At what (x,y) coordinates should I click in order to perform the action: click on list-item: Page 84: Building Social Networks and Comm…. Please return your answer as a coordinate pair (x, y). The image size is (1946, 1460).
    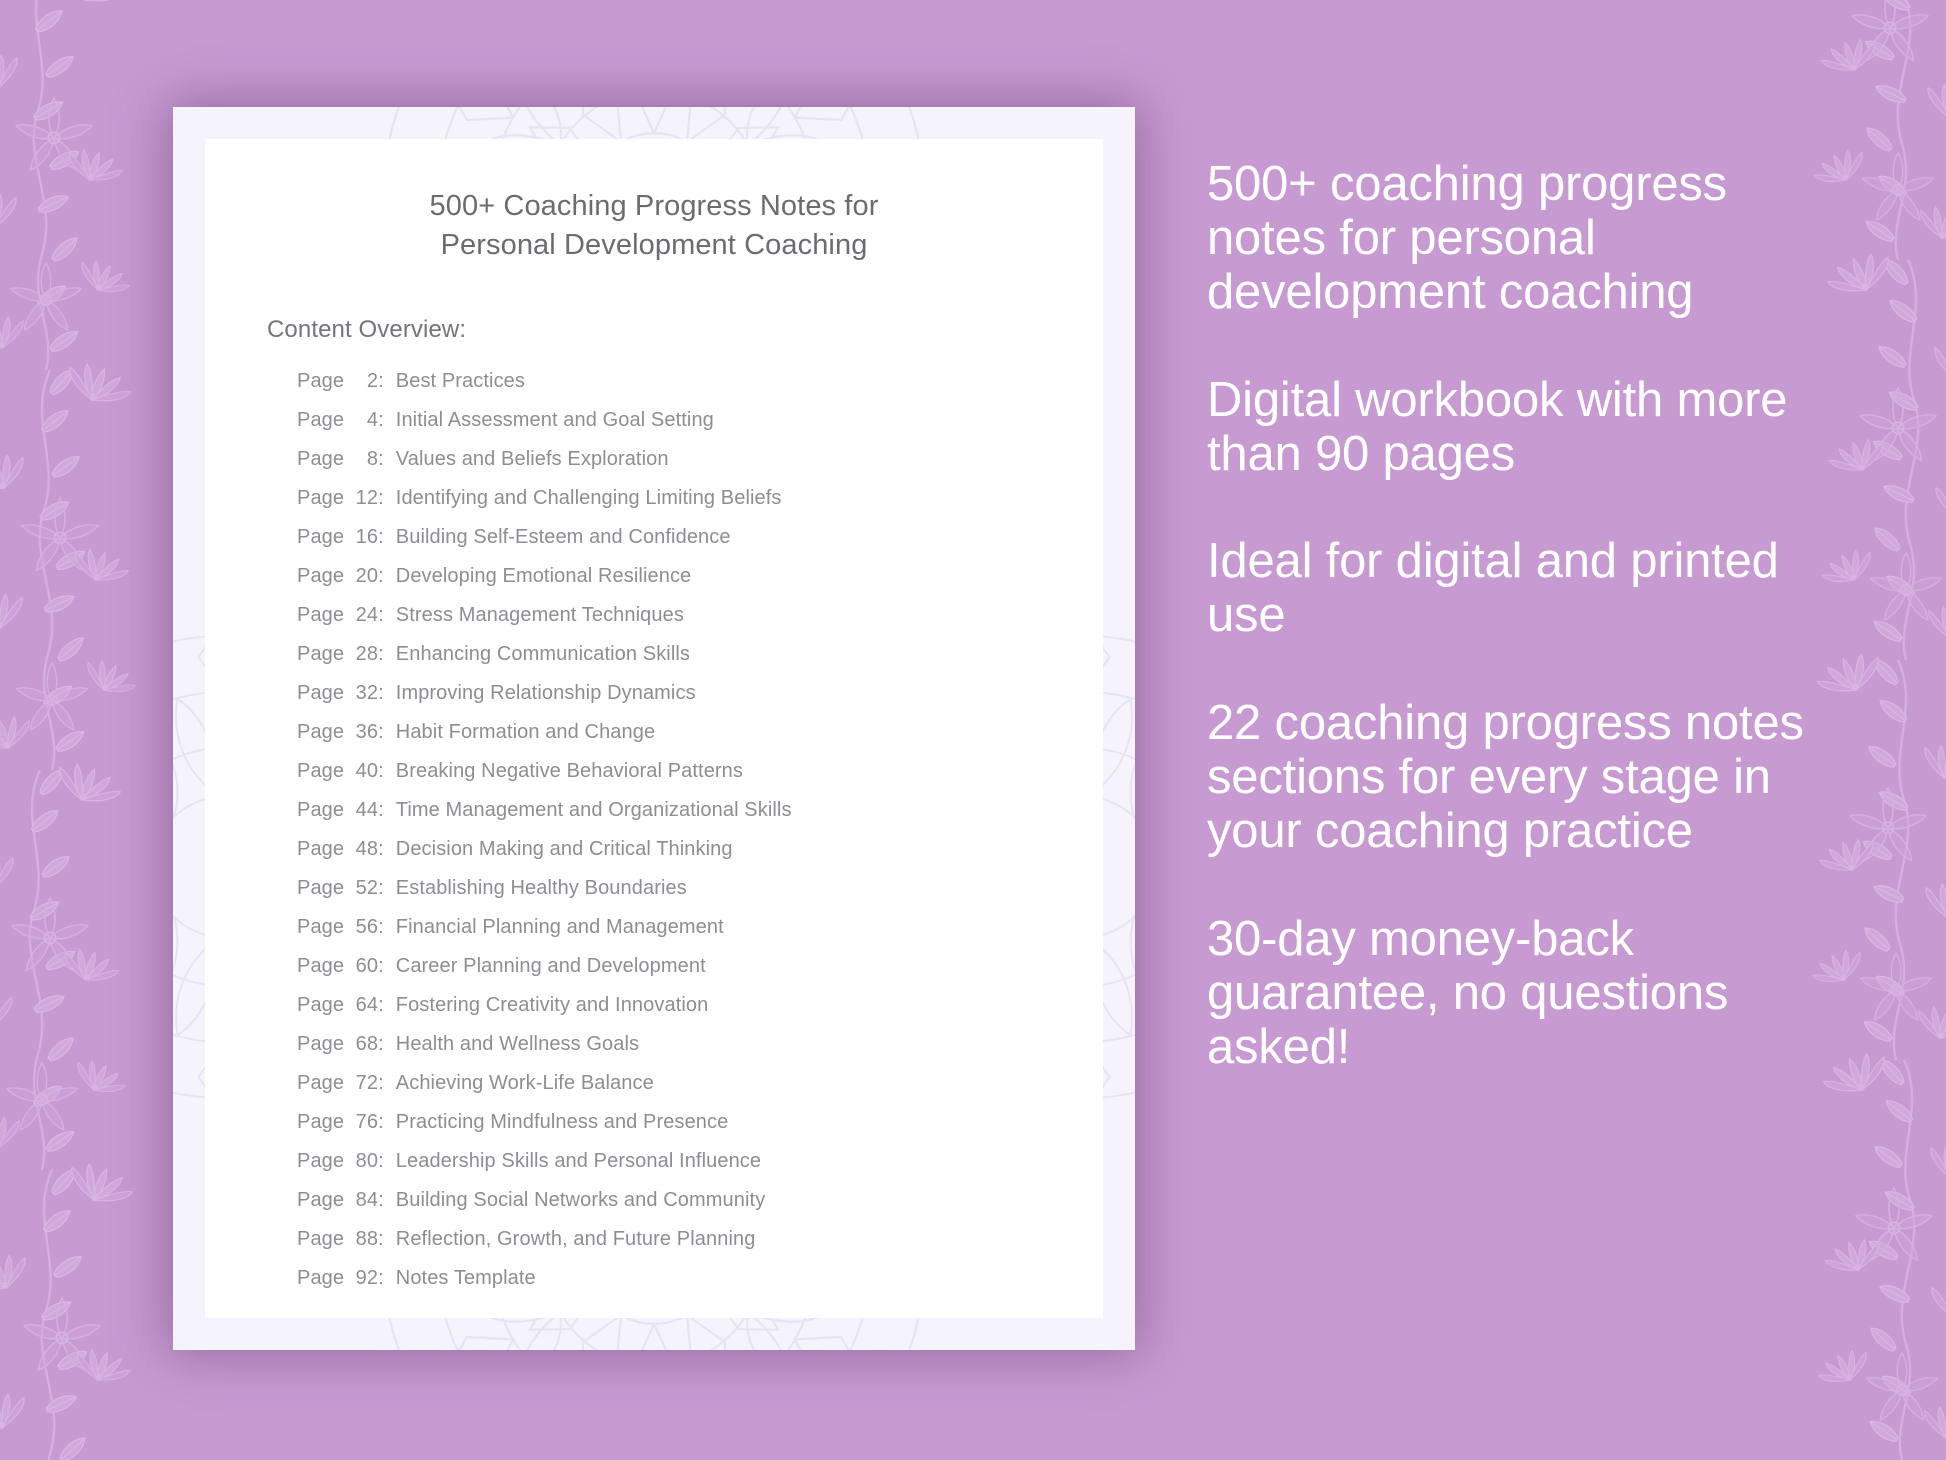
    Looking at the image, I should click on (700, 1200).